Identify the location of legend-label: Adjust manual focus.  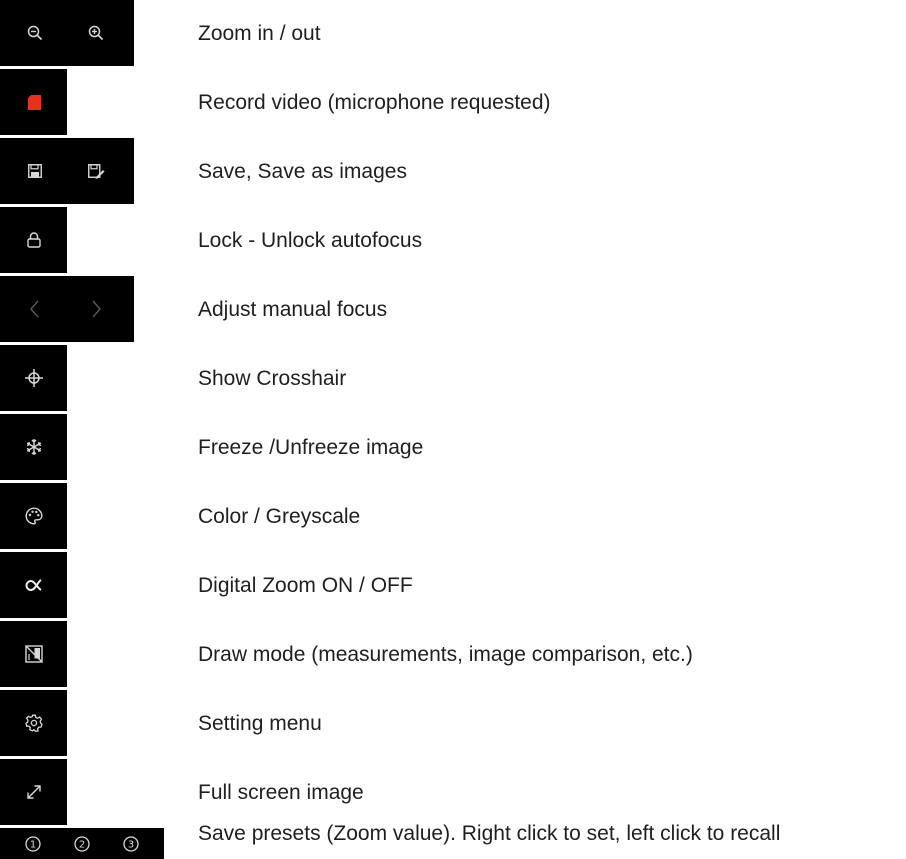
(293, 309).